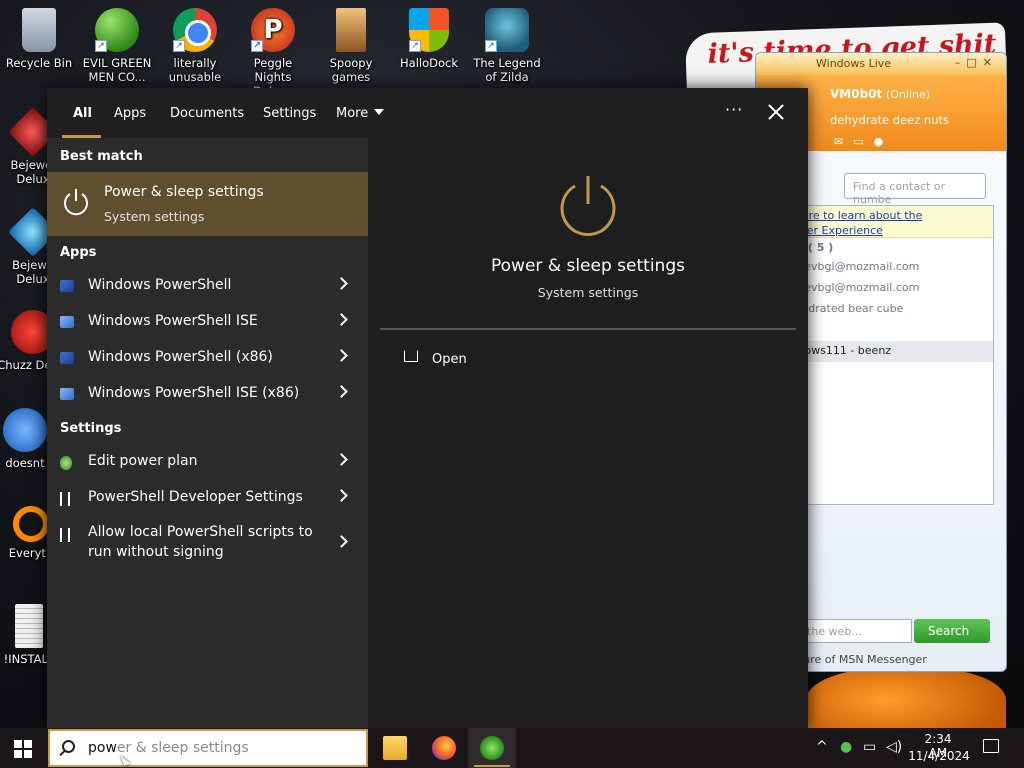  I want to click on result-windows-powershell-ise-x86: Windows PowerShell ISE (x86), so click(207, 394).